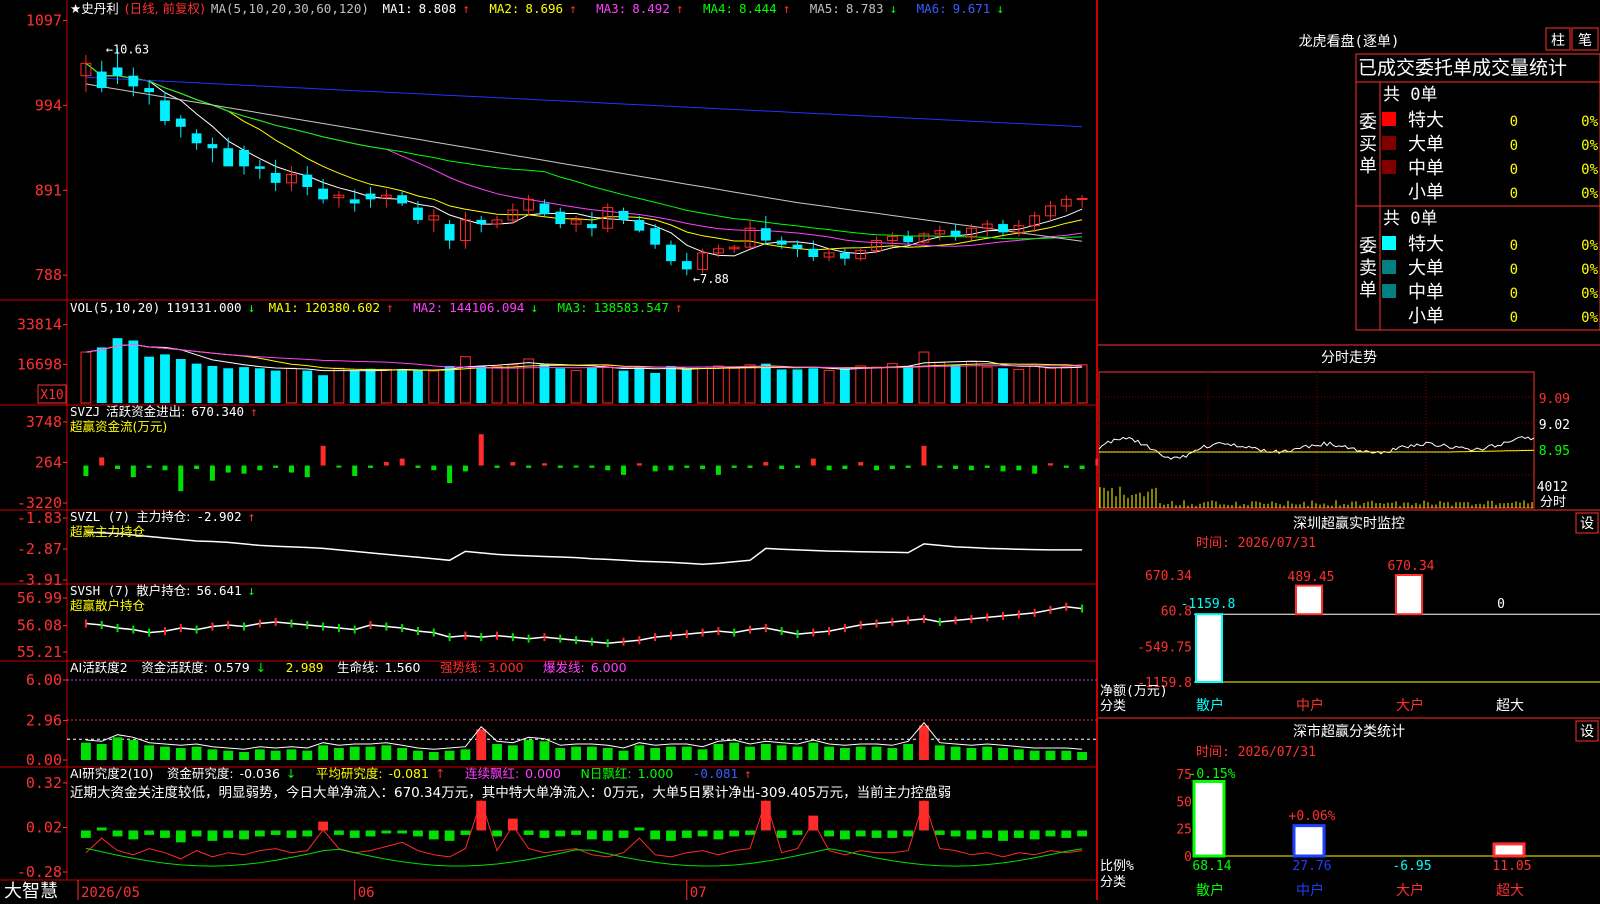  Describe the element at coordinates (1312, 816) in the screenshot. I see `stats-top-val: +0.06%` at that location.